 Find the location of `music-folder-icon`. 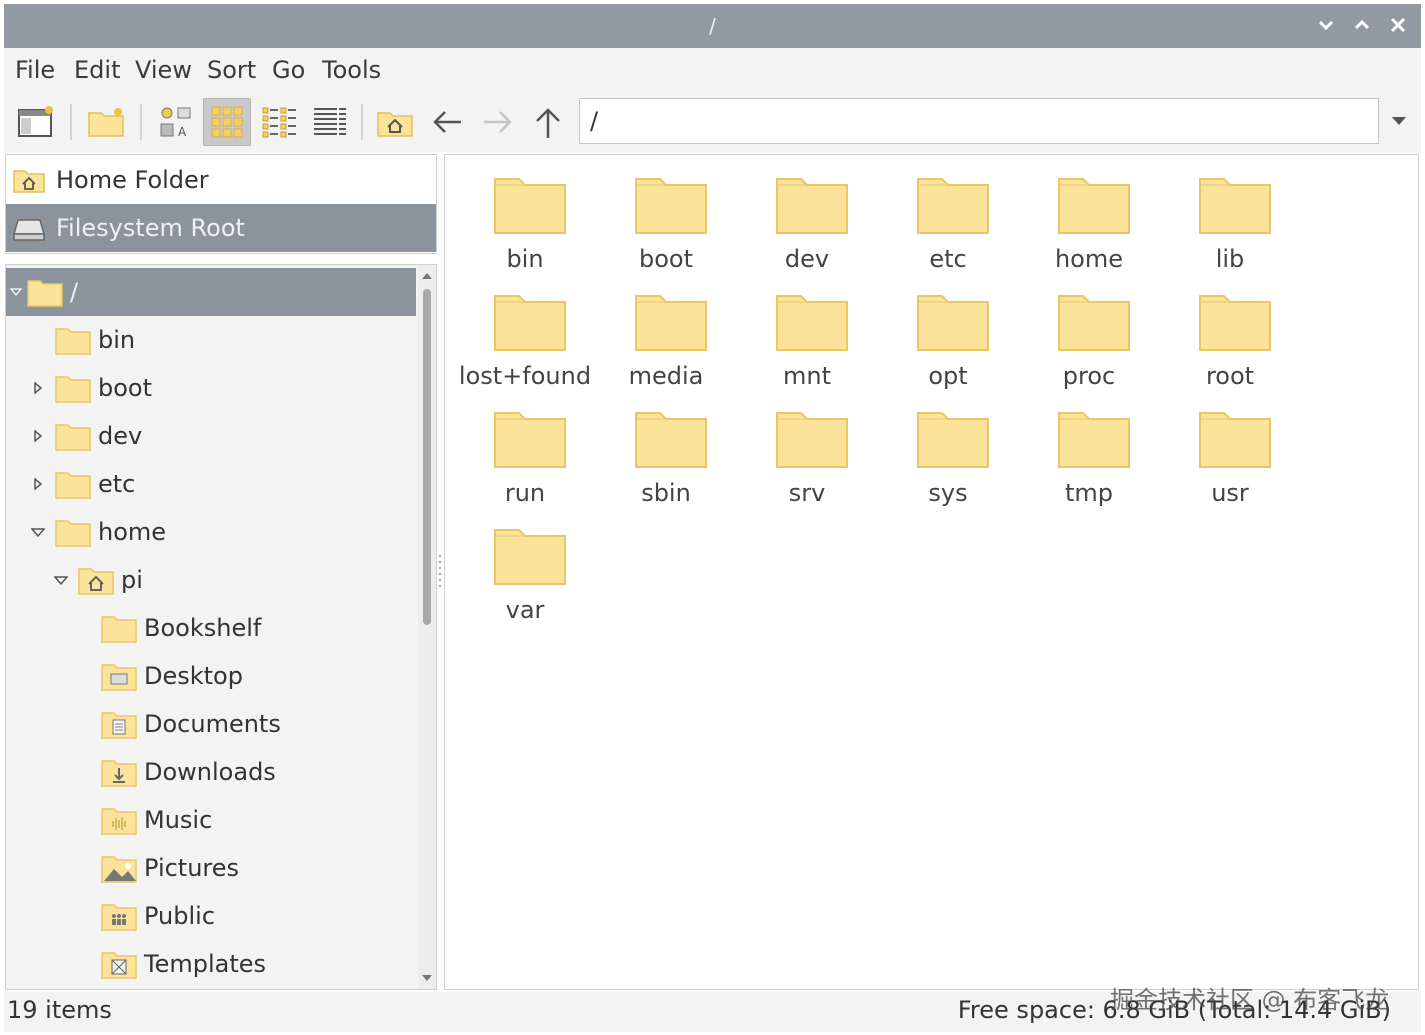

music-folder-icon is located at coordinates (119, 820).